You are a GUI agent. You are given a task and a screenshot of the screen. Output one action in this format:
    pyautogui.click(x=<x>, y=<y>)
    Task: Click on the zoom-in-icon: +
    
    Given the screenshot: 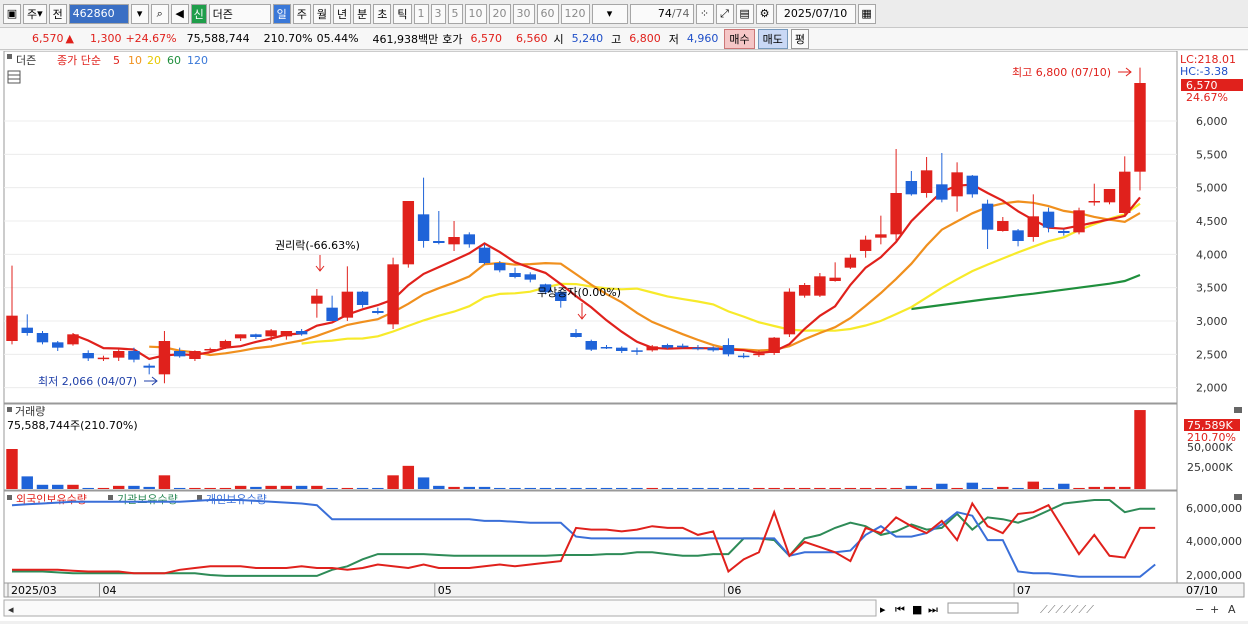 What is the action you would take?
    pyautogui.click(x=1214, y=609)
    